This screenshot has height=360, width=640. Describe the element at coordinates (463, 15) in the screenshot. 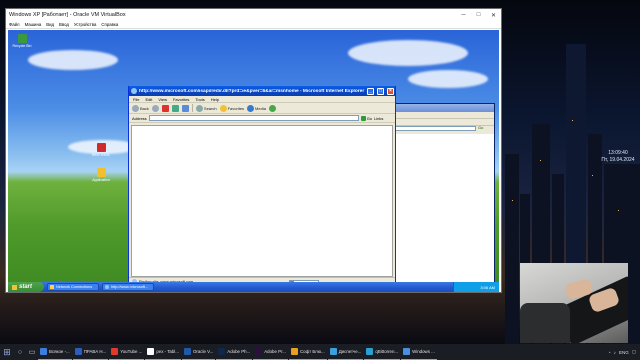

I see `minimize-icon: ─` at that location.